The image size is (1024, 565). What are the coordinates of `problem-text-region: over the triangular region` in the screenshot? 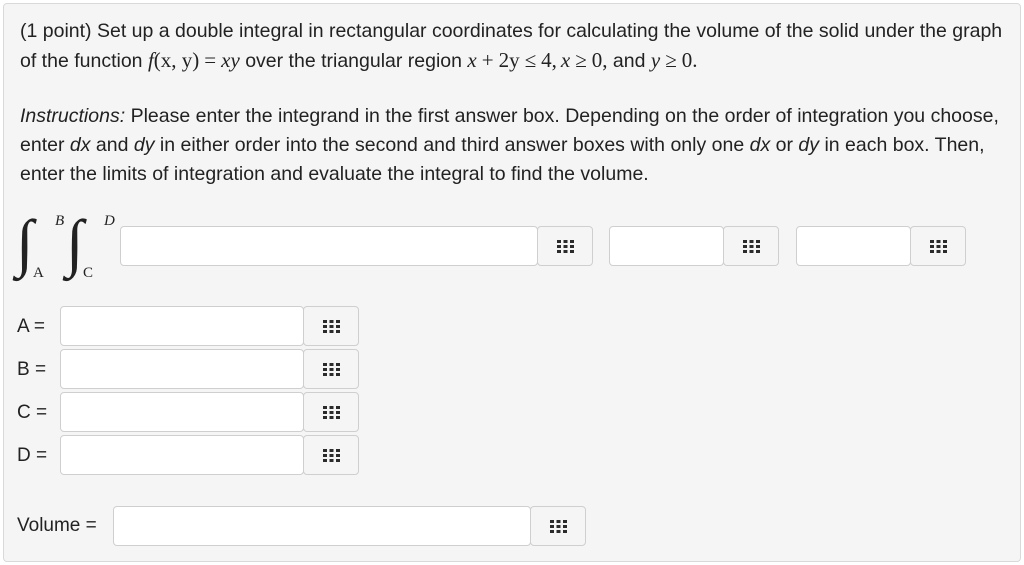 It's located at (353, 60).